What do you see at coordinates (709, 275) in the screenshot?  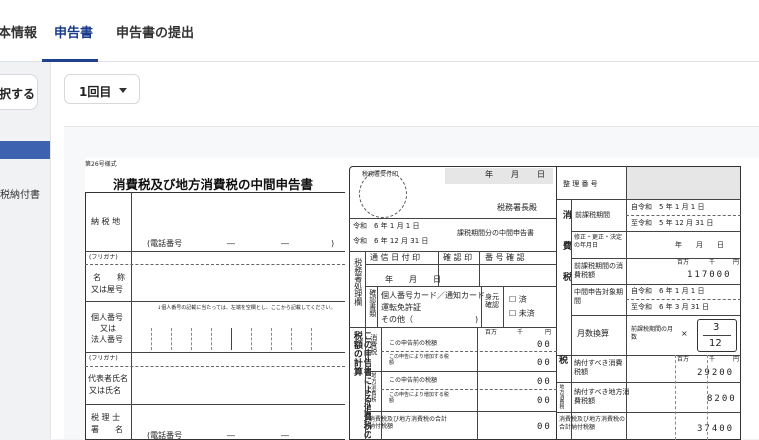 I see `prev-tax-value: 117000` at bounding box center [709, 275].